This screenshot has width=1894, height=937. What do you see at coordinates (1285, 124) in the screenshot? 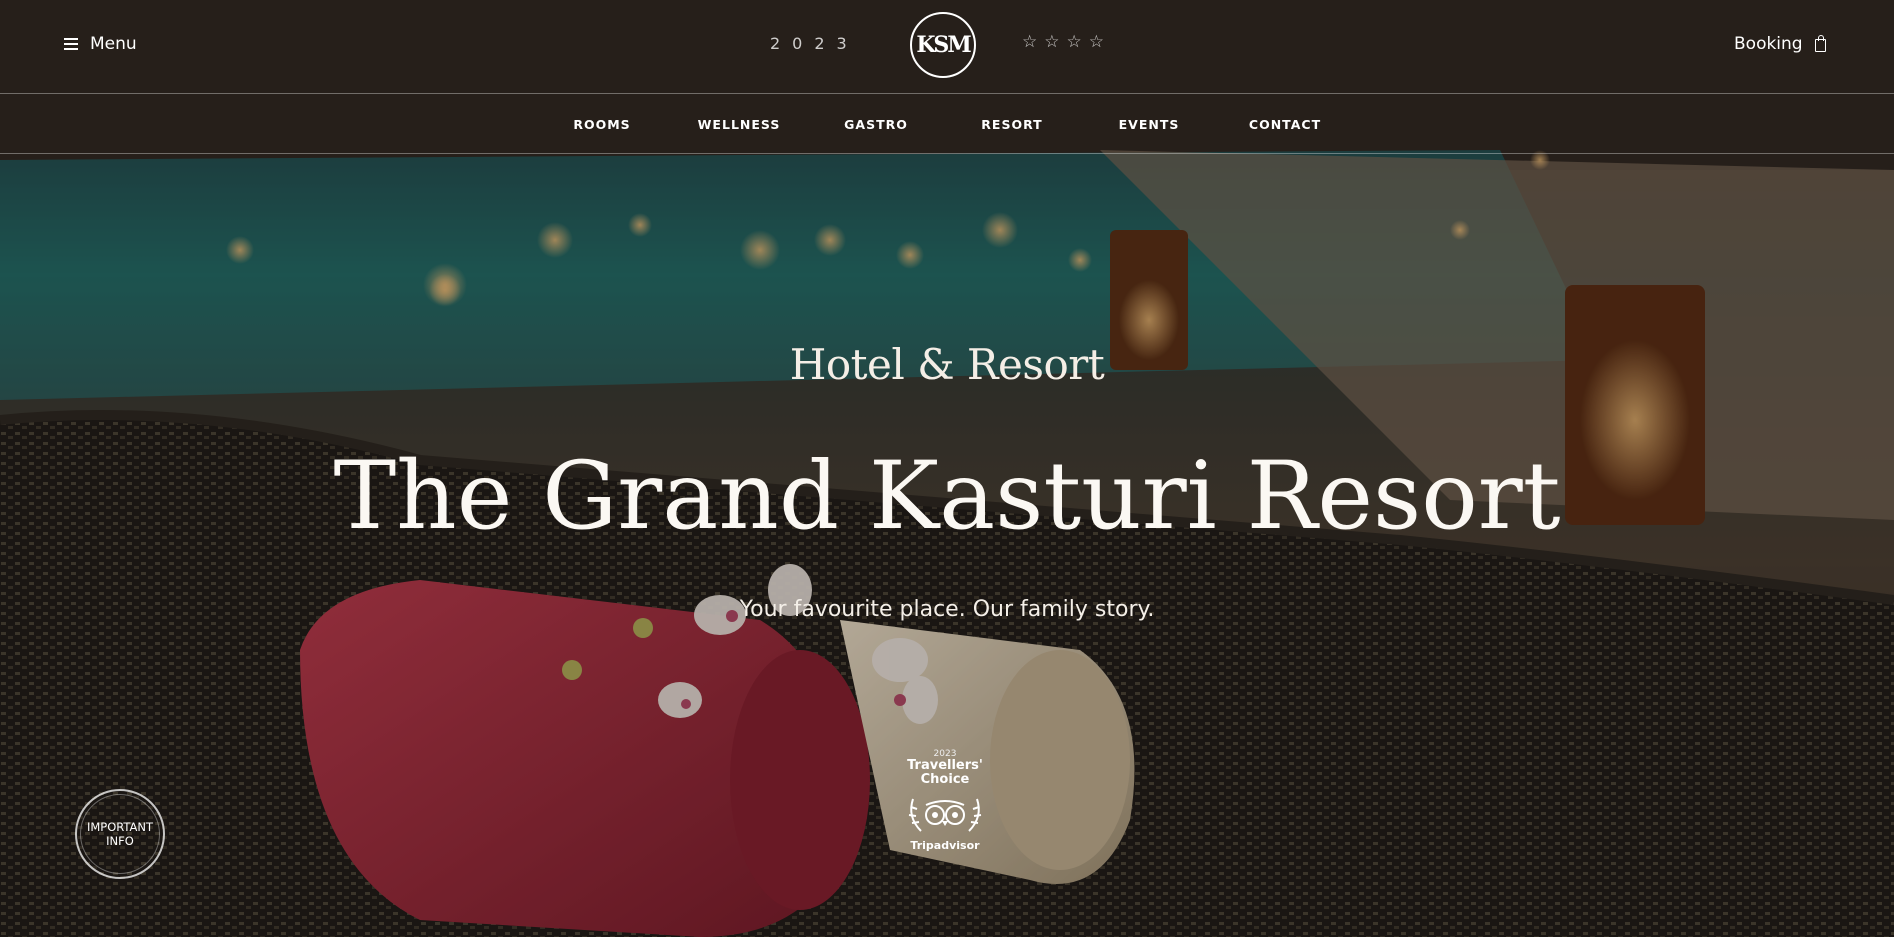
I see `nav-item-contact: CONTACT` at bounding box center [1285, 124].